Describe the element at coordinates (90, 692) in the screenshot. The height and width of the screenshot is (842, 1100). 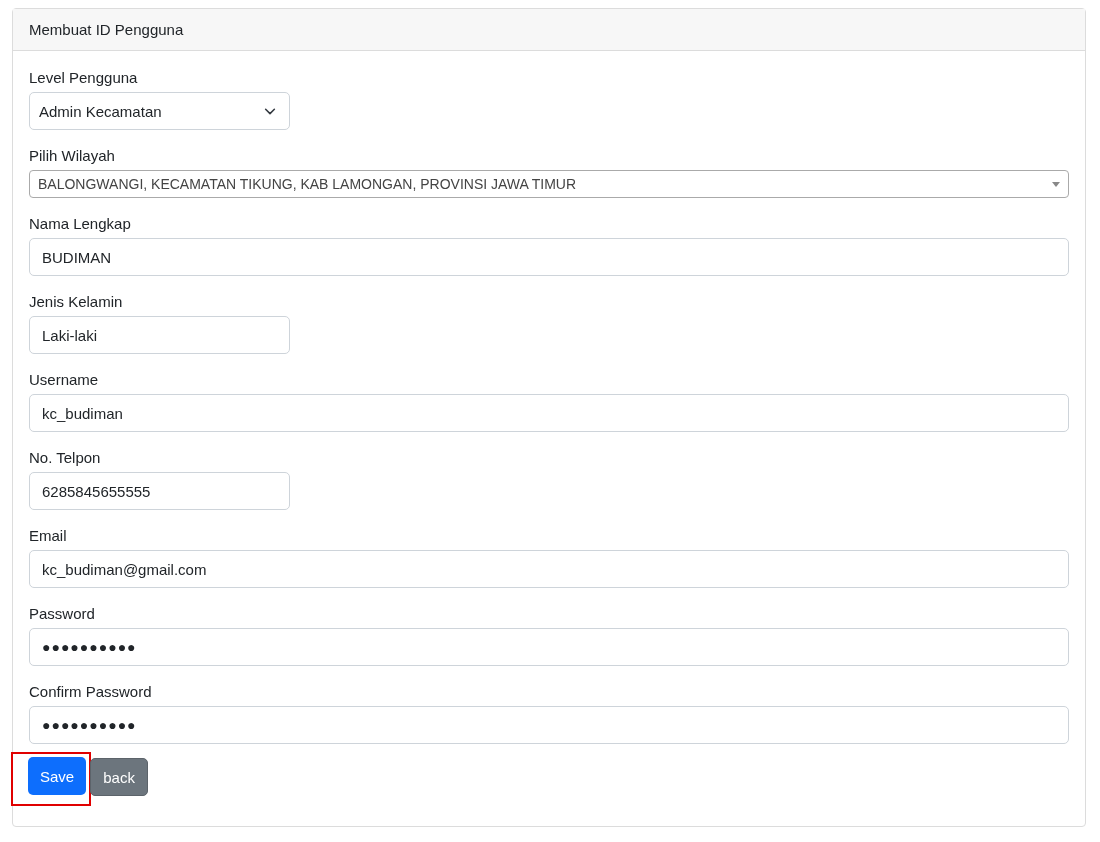
I see `field-label: Confirm Password` at that location.